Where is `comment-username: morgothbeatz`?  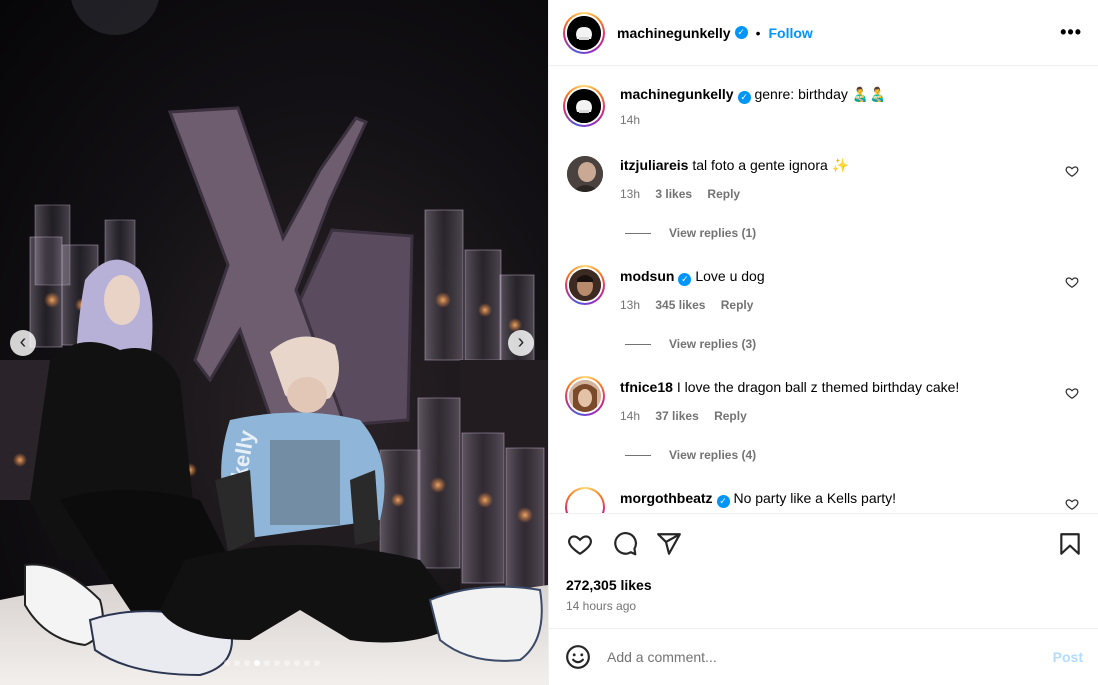
comment-username: morgothbeatz is located at coordinates (666, 498).